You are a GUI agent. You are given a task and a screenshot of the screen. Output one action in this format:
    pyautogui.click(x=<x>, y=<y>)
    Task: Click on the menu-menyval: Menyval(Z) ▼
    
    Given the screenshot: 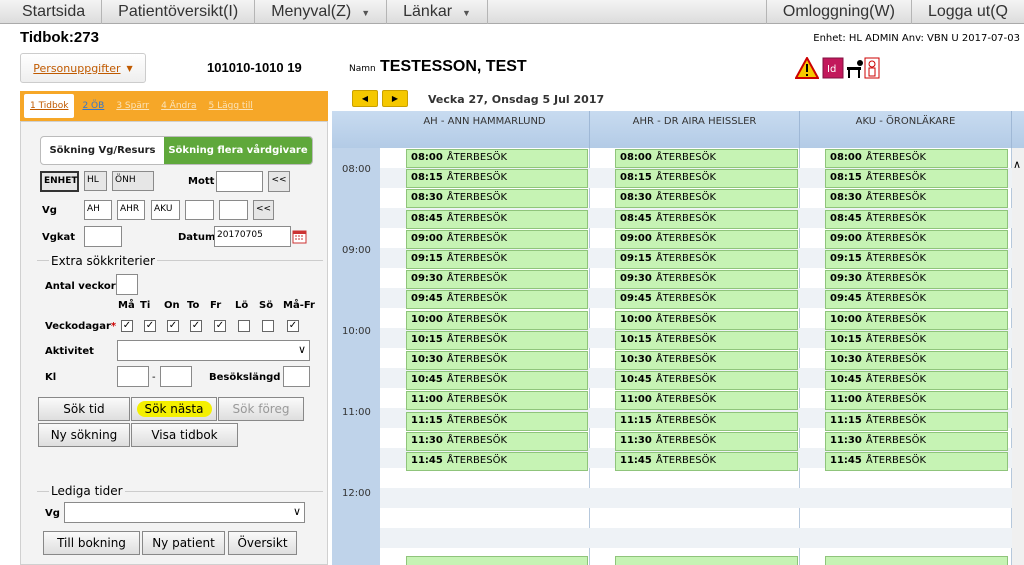 What is the action you would take?
    pyautogui.click(x=321, y=12)
    